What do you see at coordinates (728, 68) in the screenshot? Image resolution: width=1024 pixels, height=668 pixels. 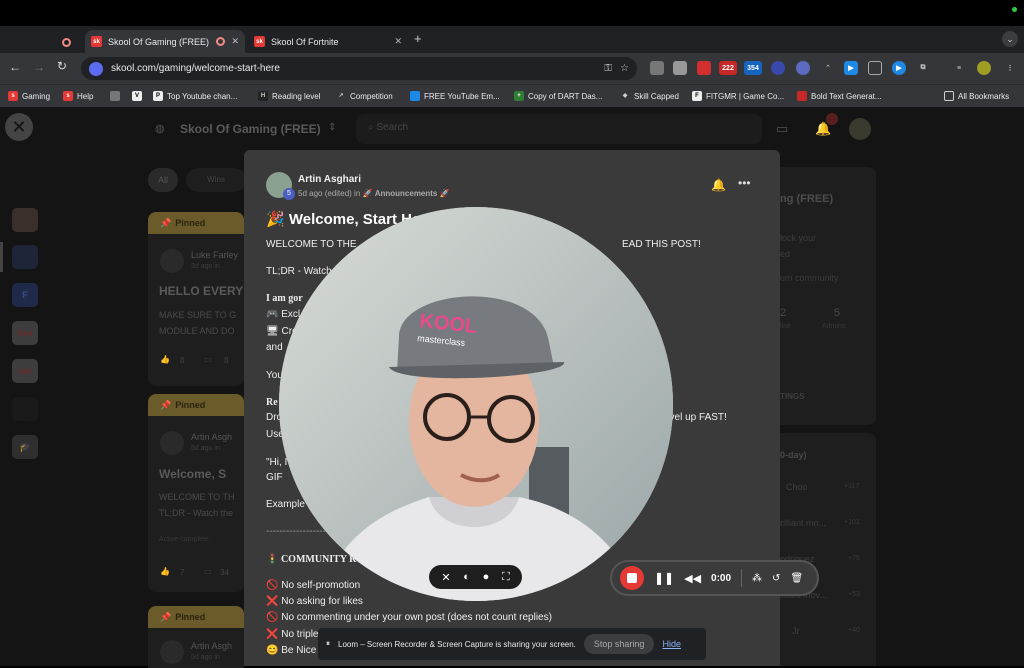 I see `extension-badge-icon: 222` at bounding box center [728, 68].